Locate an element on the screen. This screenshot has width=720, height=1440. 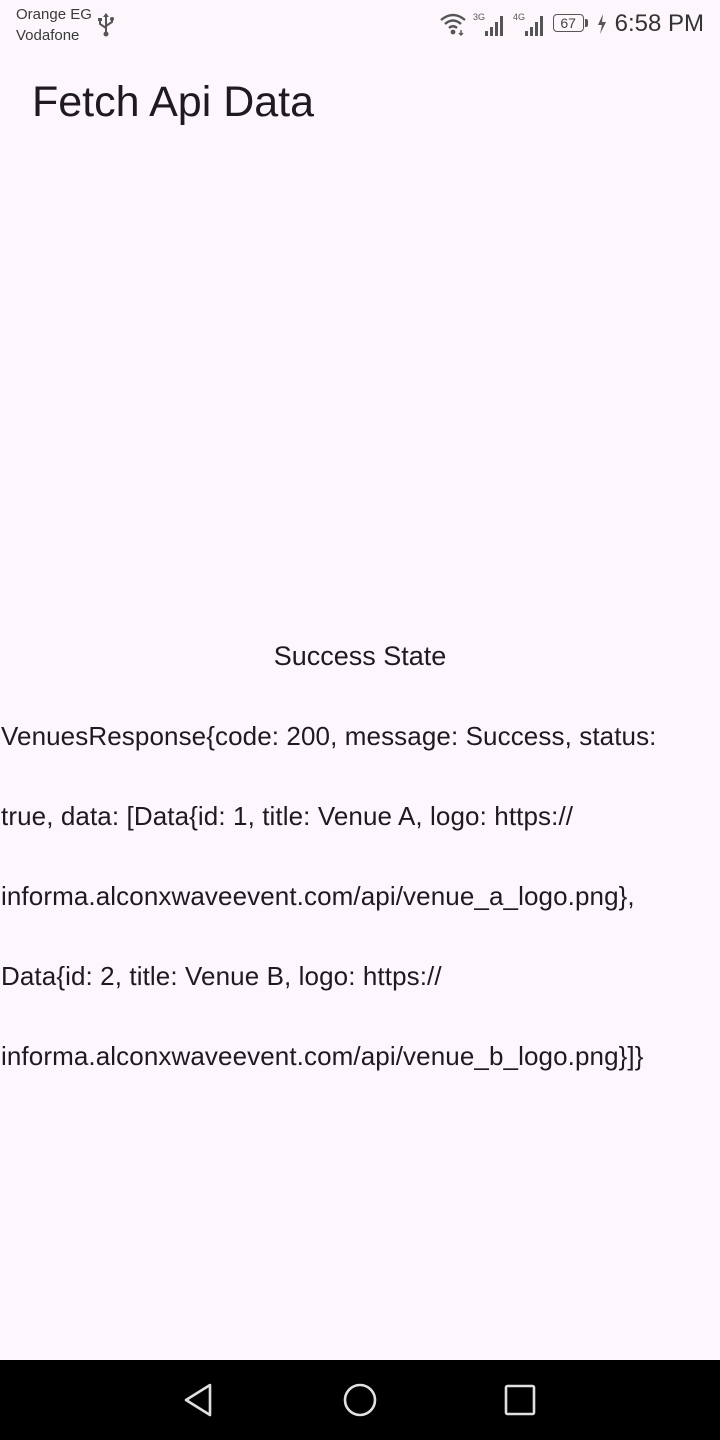
signal-4g-icon: 4G is located at coordinates (528, 24).